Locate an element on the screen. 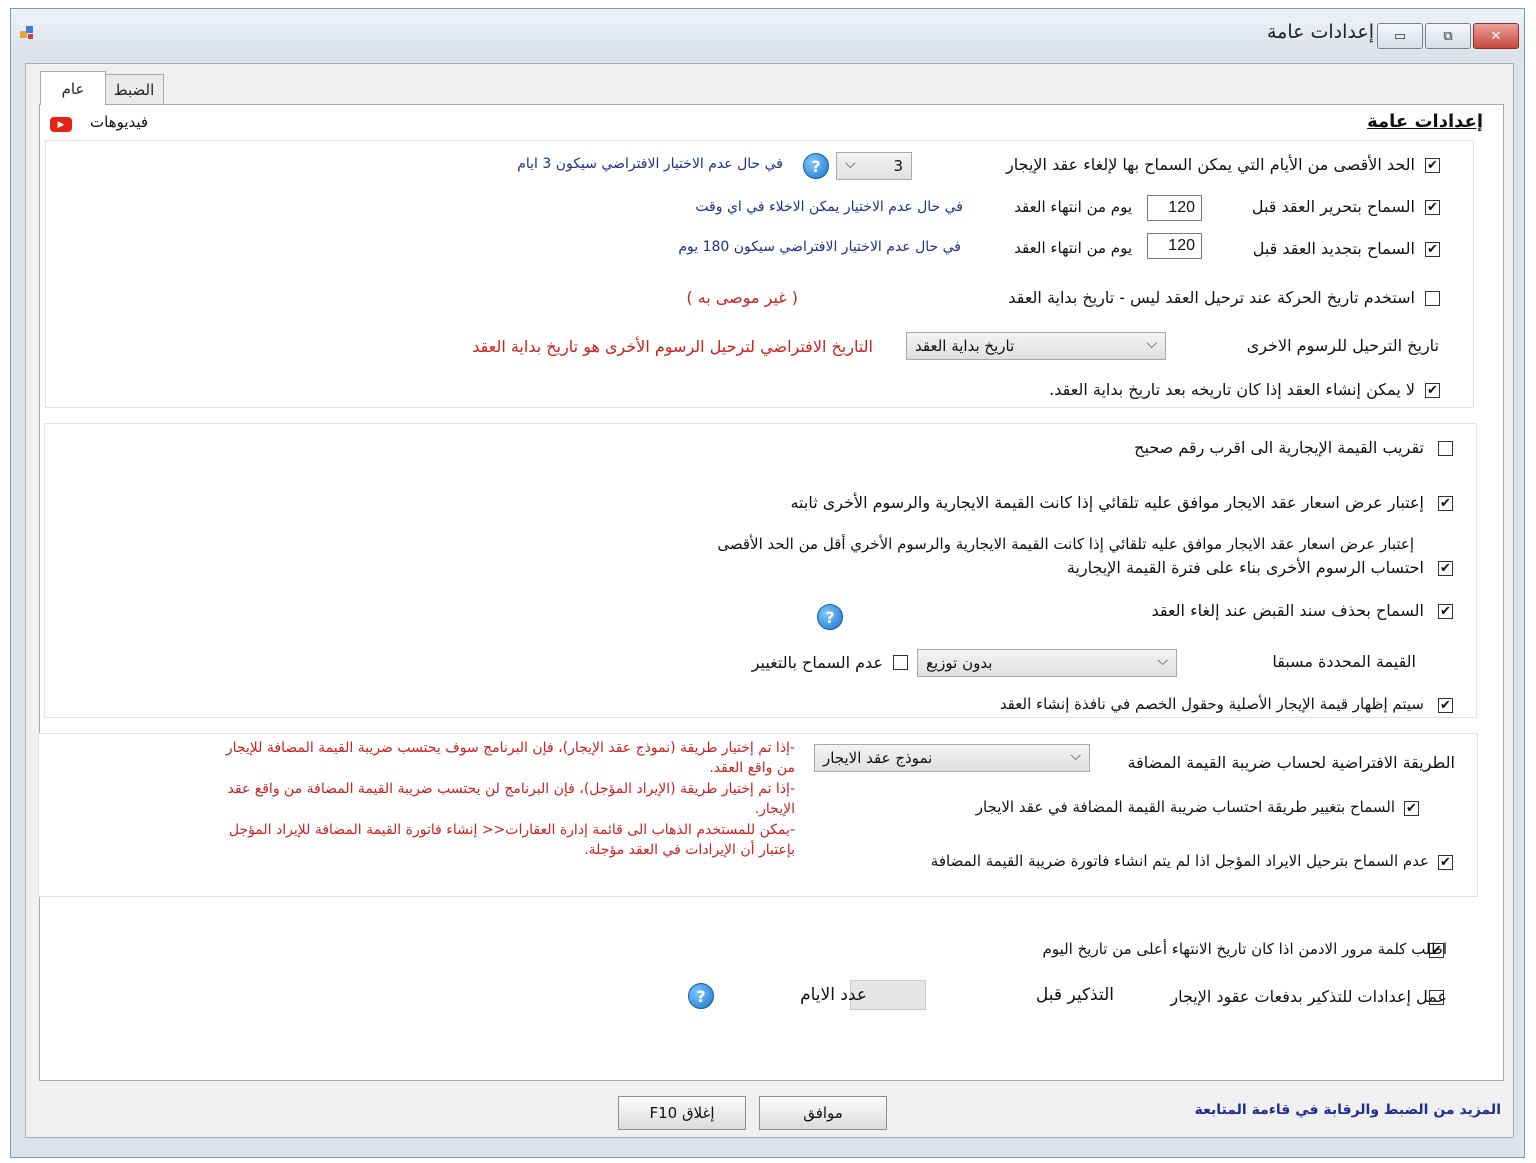 This screenshot has height=1163, width=1536. use-movement-date-note: ( غير موصى به ) is located at coordinates (742, 297).